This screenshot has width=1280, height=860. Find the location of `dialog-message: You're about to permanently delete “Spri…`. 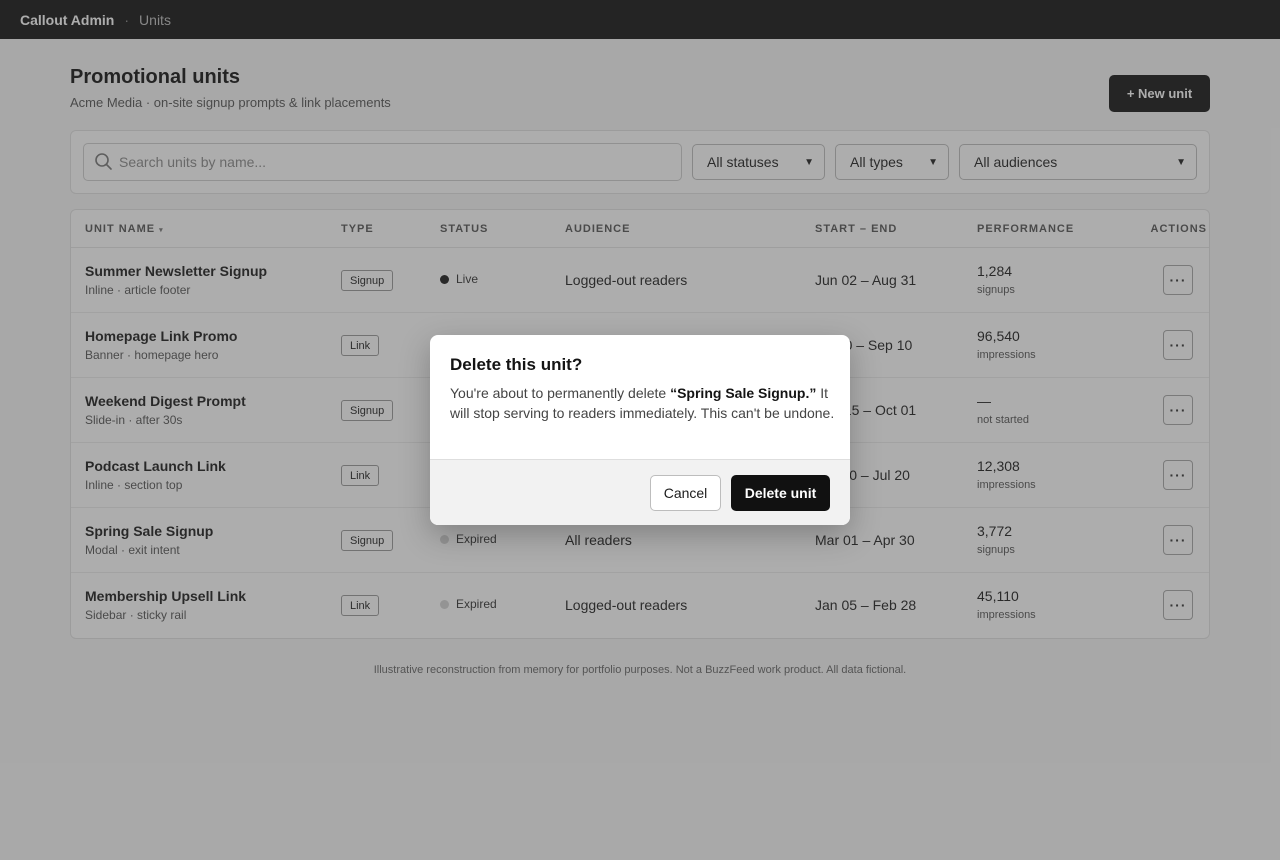

dialog-message: You're about to permanently delete “Spri… is located at coordinates (642, 403).